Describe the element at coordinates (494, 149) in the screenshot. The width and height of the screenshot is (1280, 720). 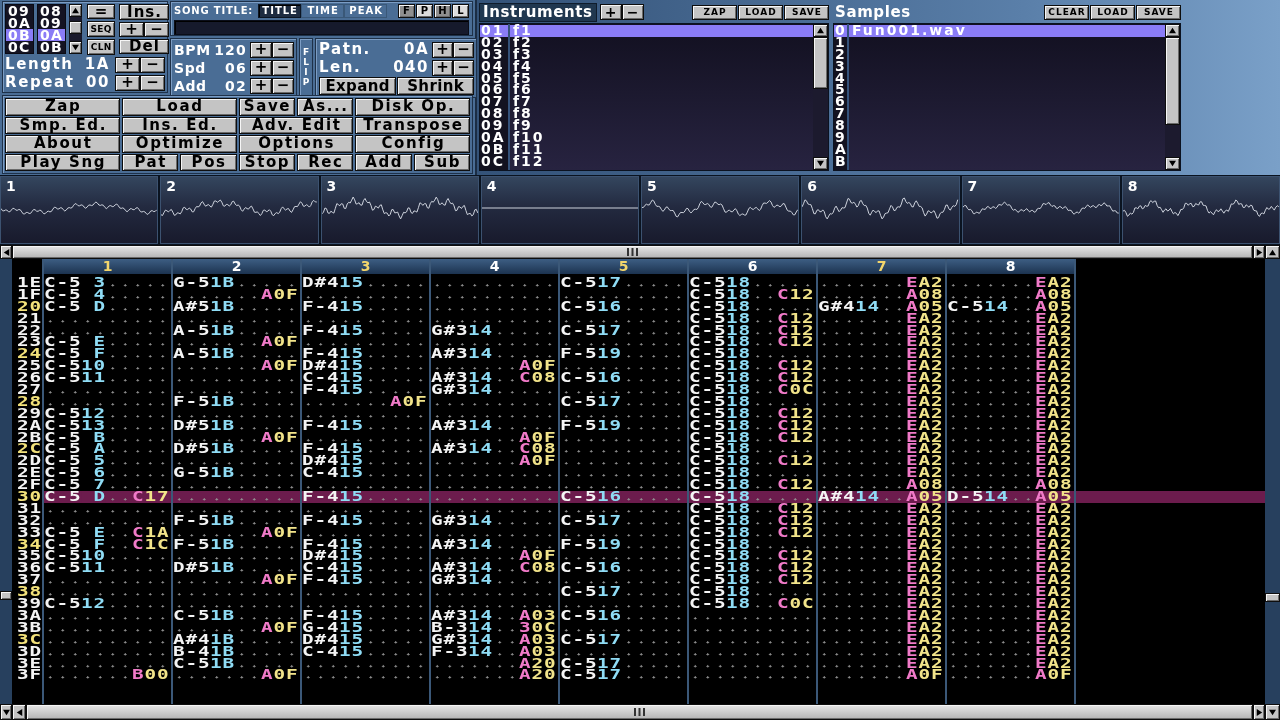
I see `item-number: 0B` at that location.